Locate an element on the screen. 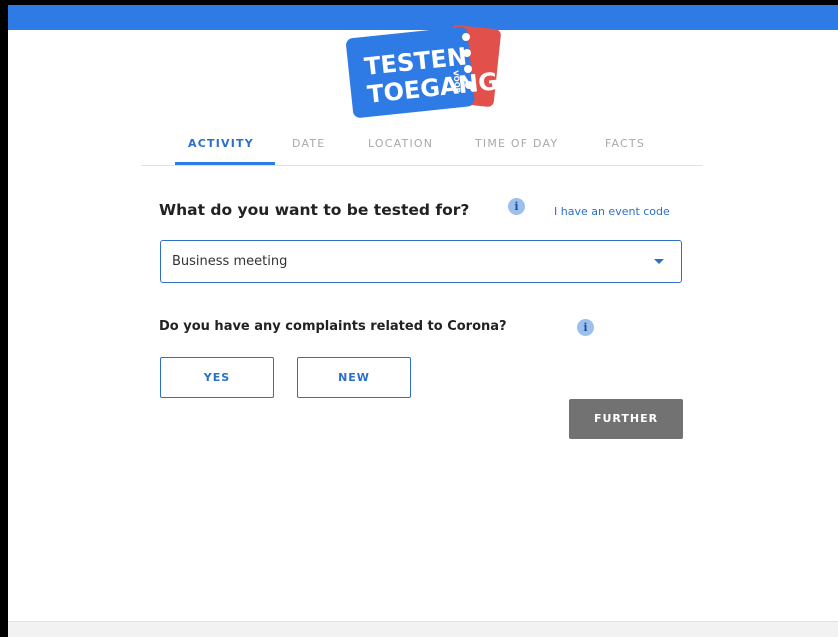 The height and width of the screenshot is (637, 838). no-button: NEW is located at coordinates (354, 377).